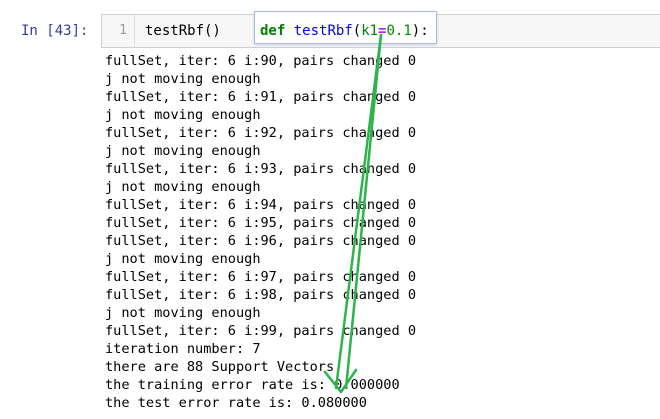  I want to click on green-arrow-annotation, so click(353, 213).